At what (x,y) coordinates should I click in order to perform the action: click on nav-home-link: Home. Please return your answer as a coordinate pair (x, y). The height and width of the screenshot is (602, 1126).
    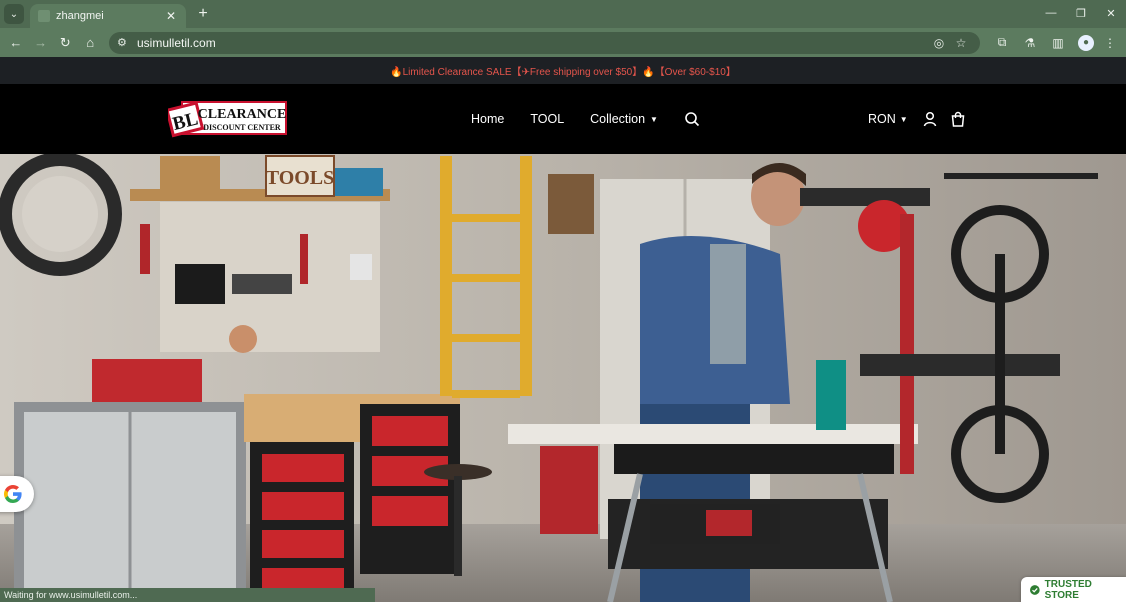
    Looking at the image, I should click on (487, 119).